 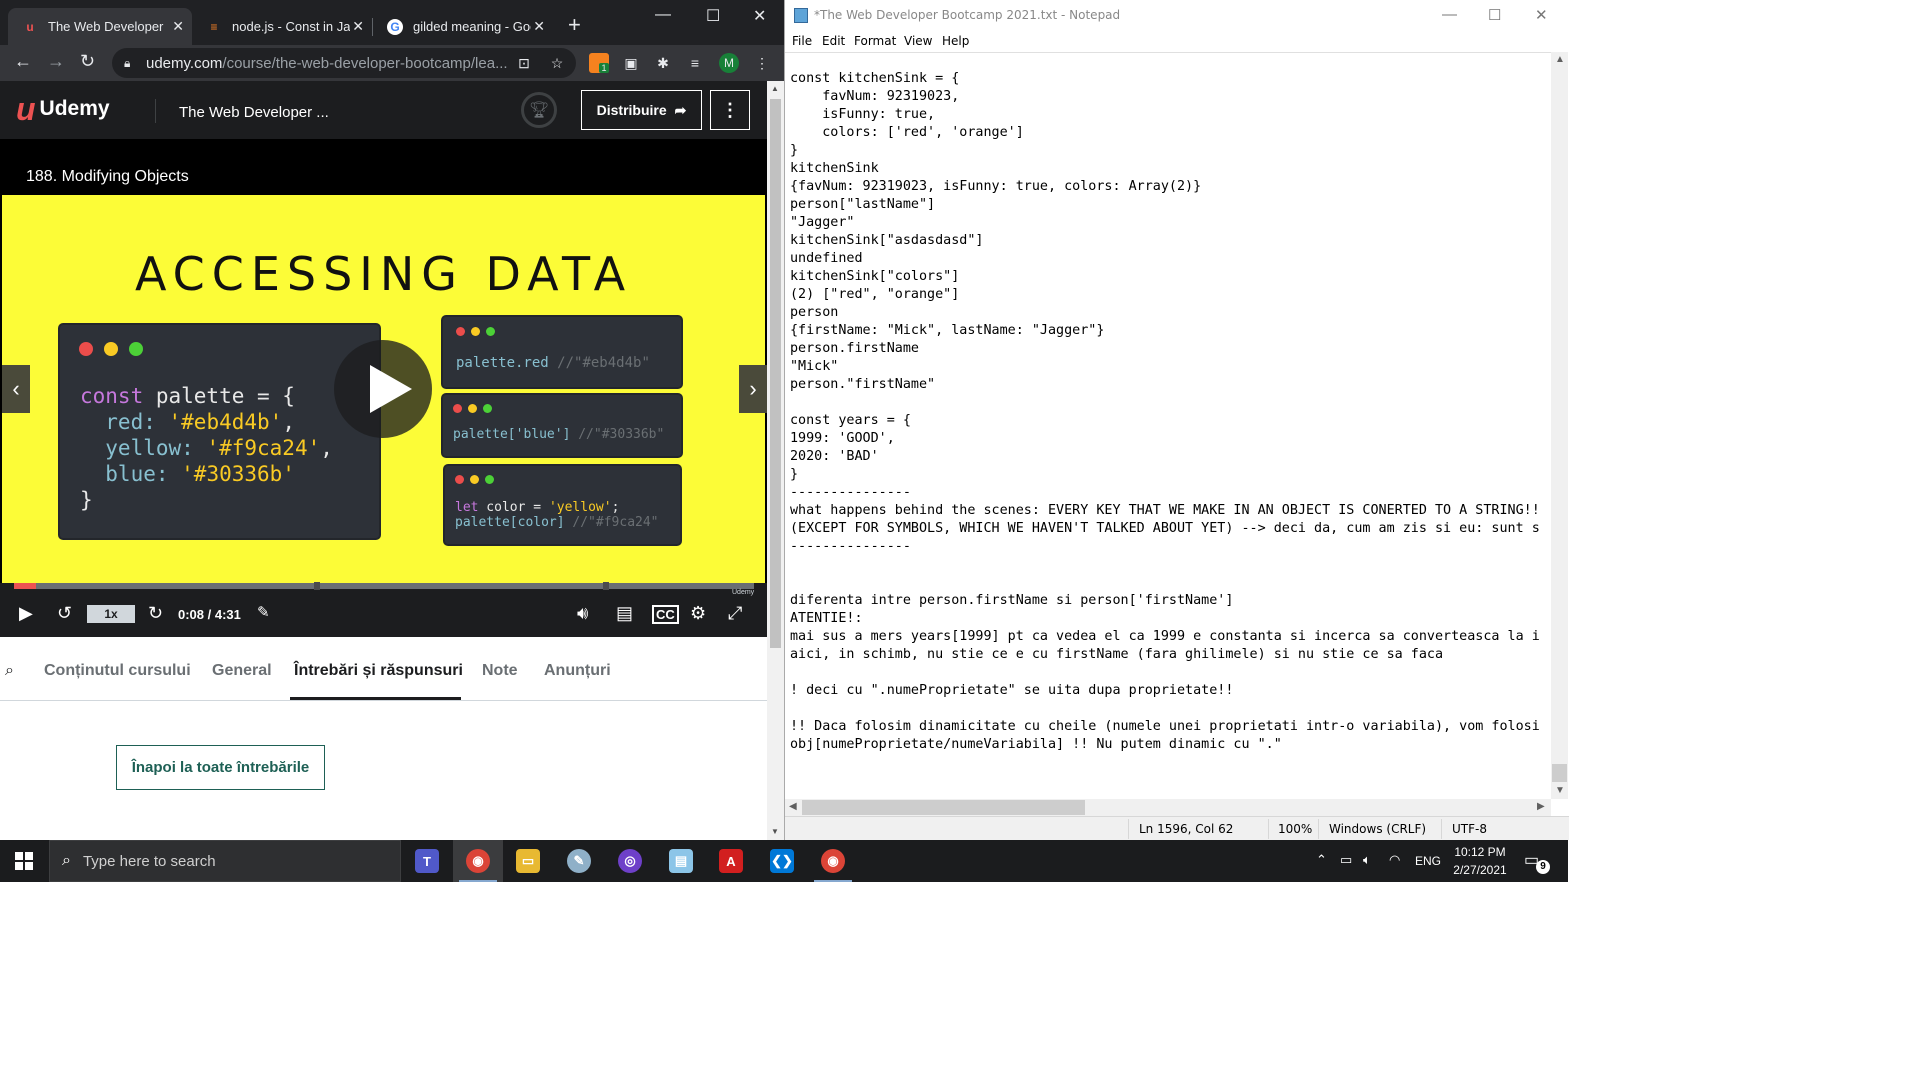 What do you see at coordinates (539, 110) in the screenshot?
I see `trophy-icon: 🏆︎` at bounding box center [539, 110].